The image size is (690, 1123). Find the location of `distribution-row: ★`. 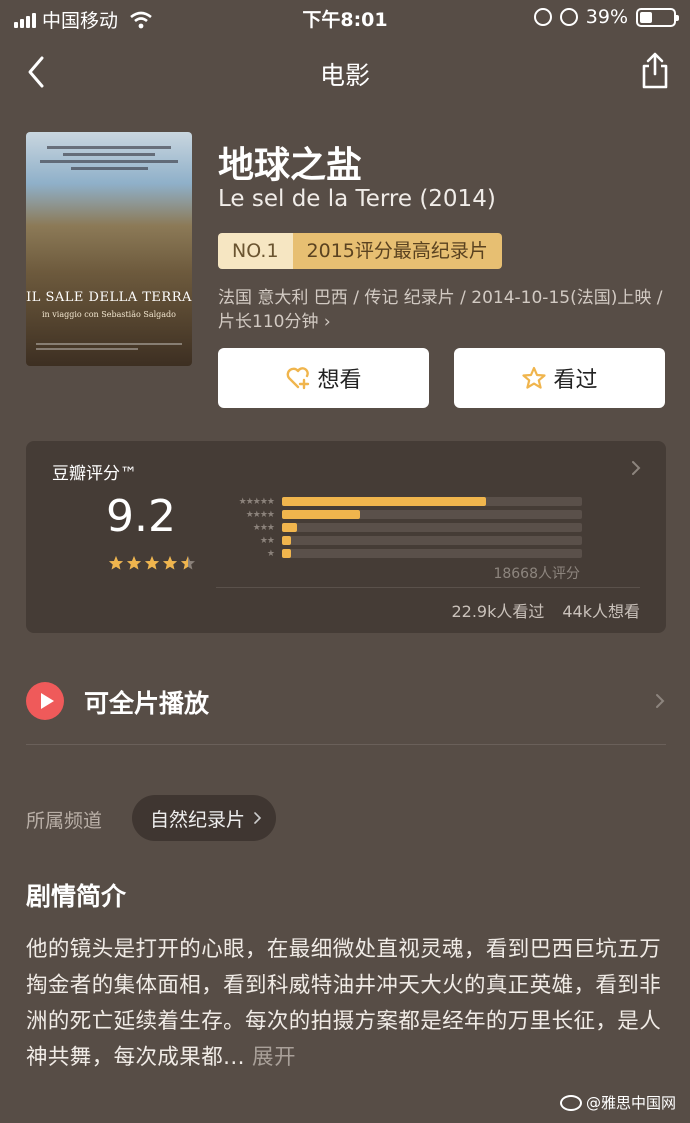

distribution-row: ★ is located at coordinates (398, 553).